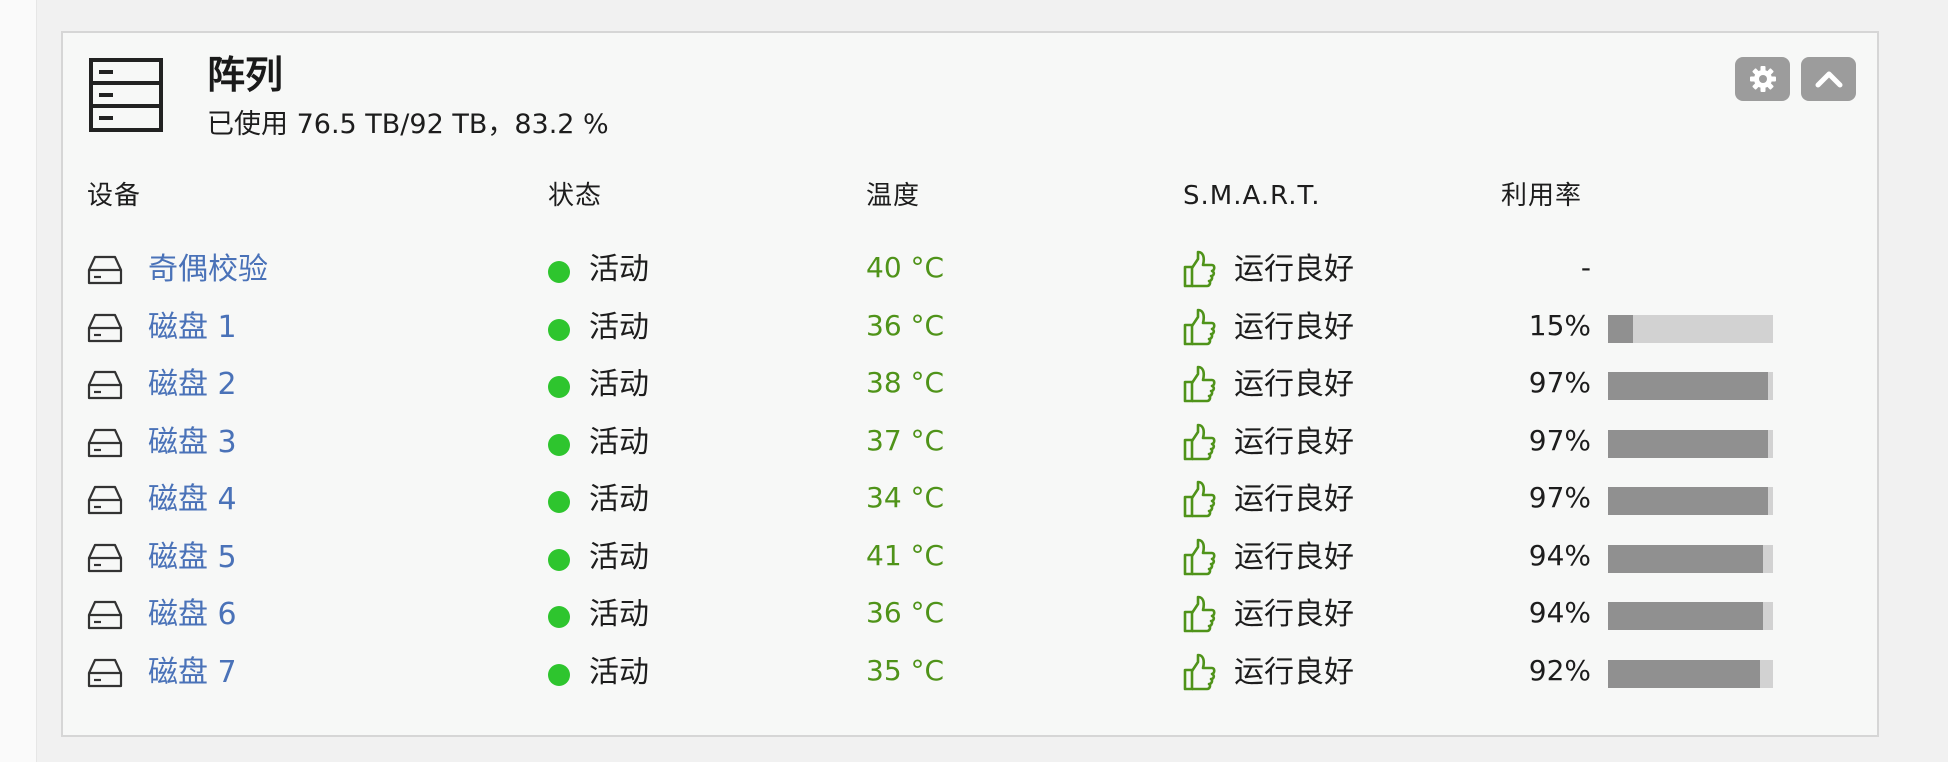 Image resolution: width=1948 pixels, height=762 pixels. I want to click on column-header-smart: S.M.A.R.T., so click(1252, 196).